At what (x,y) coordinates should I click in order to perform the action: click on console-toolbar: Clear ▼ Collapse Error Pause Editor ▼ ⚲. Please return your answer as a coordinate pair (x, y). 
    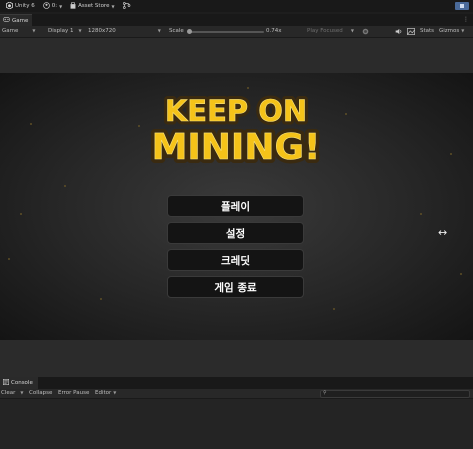
    Looking at the image, I should click on (236, 394).